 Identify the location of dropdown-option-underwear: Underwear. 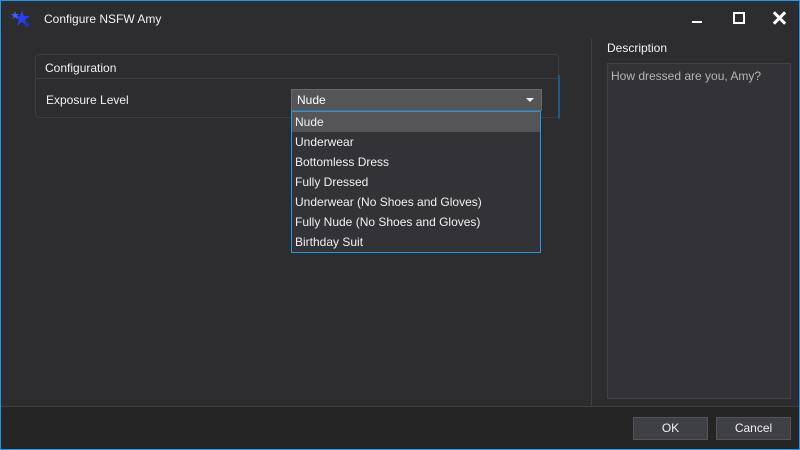
(416, 142).